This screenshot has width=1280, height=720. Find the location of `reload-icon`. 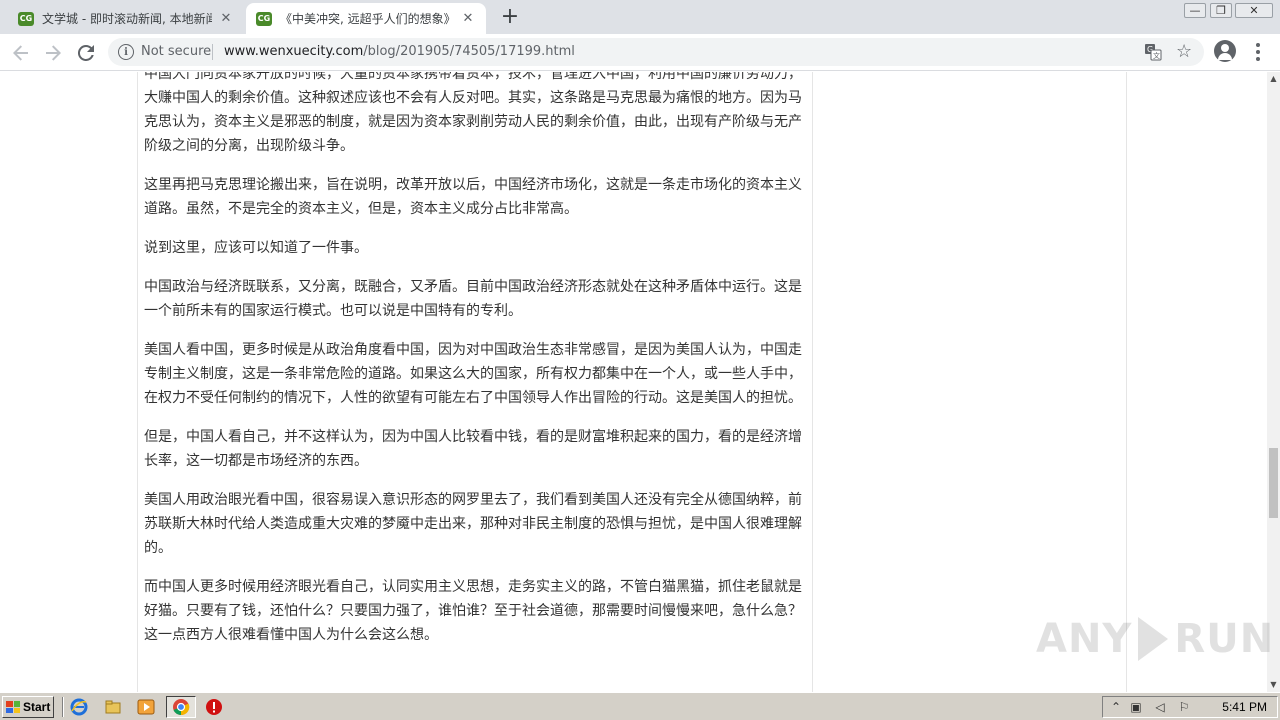

reload-icon is located at coordinates (86, 53).